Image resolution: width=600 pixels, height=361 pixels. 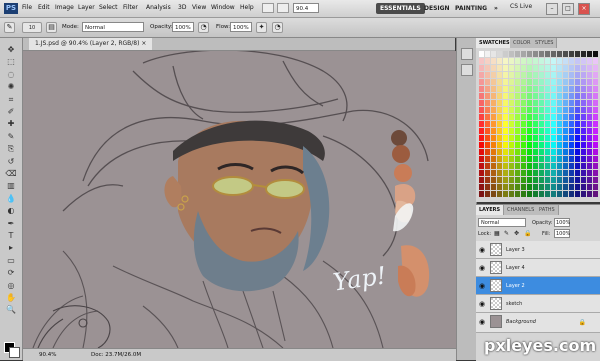 I want to click on hand-icon: ✋, so click(x=11, y=298).